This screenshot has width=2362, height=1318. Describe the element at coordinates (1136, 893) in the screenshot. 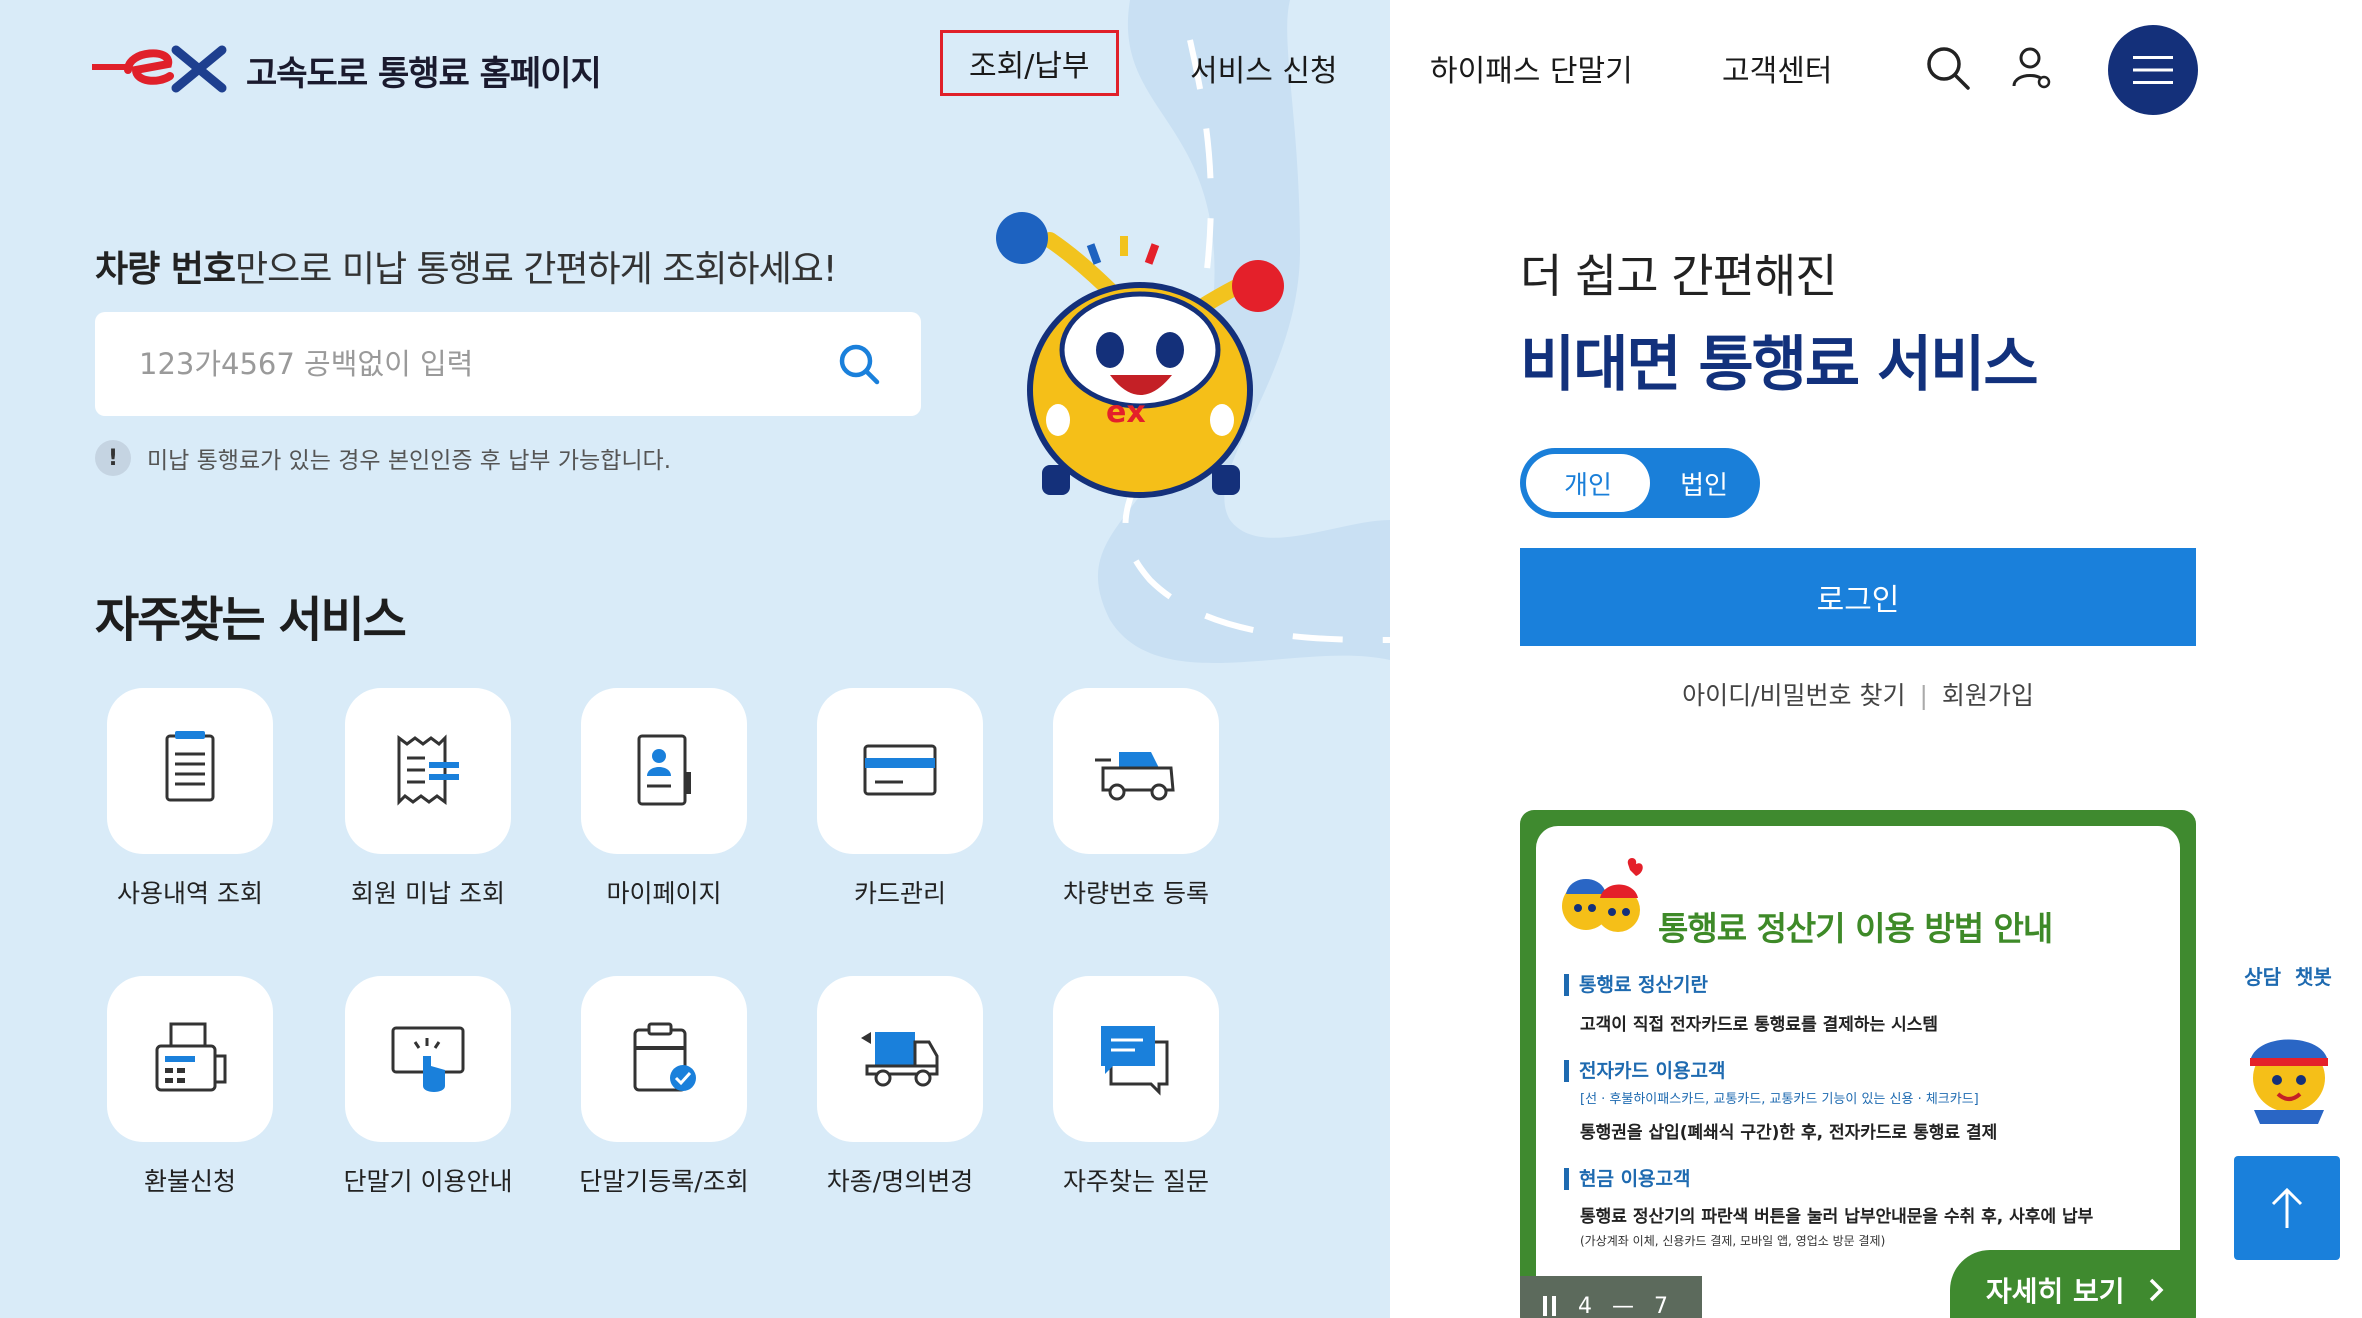

I see `service-label: 차량번호 등록` at that location.